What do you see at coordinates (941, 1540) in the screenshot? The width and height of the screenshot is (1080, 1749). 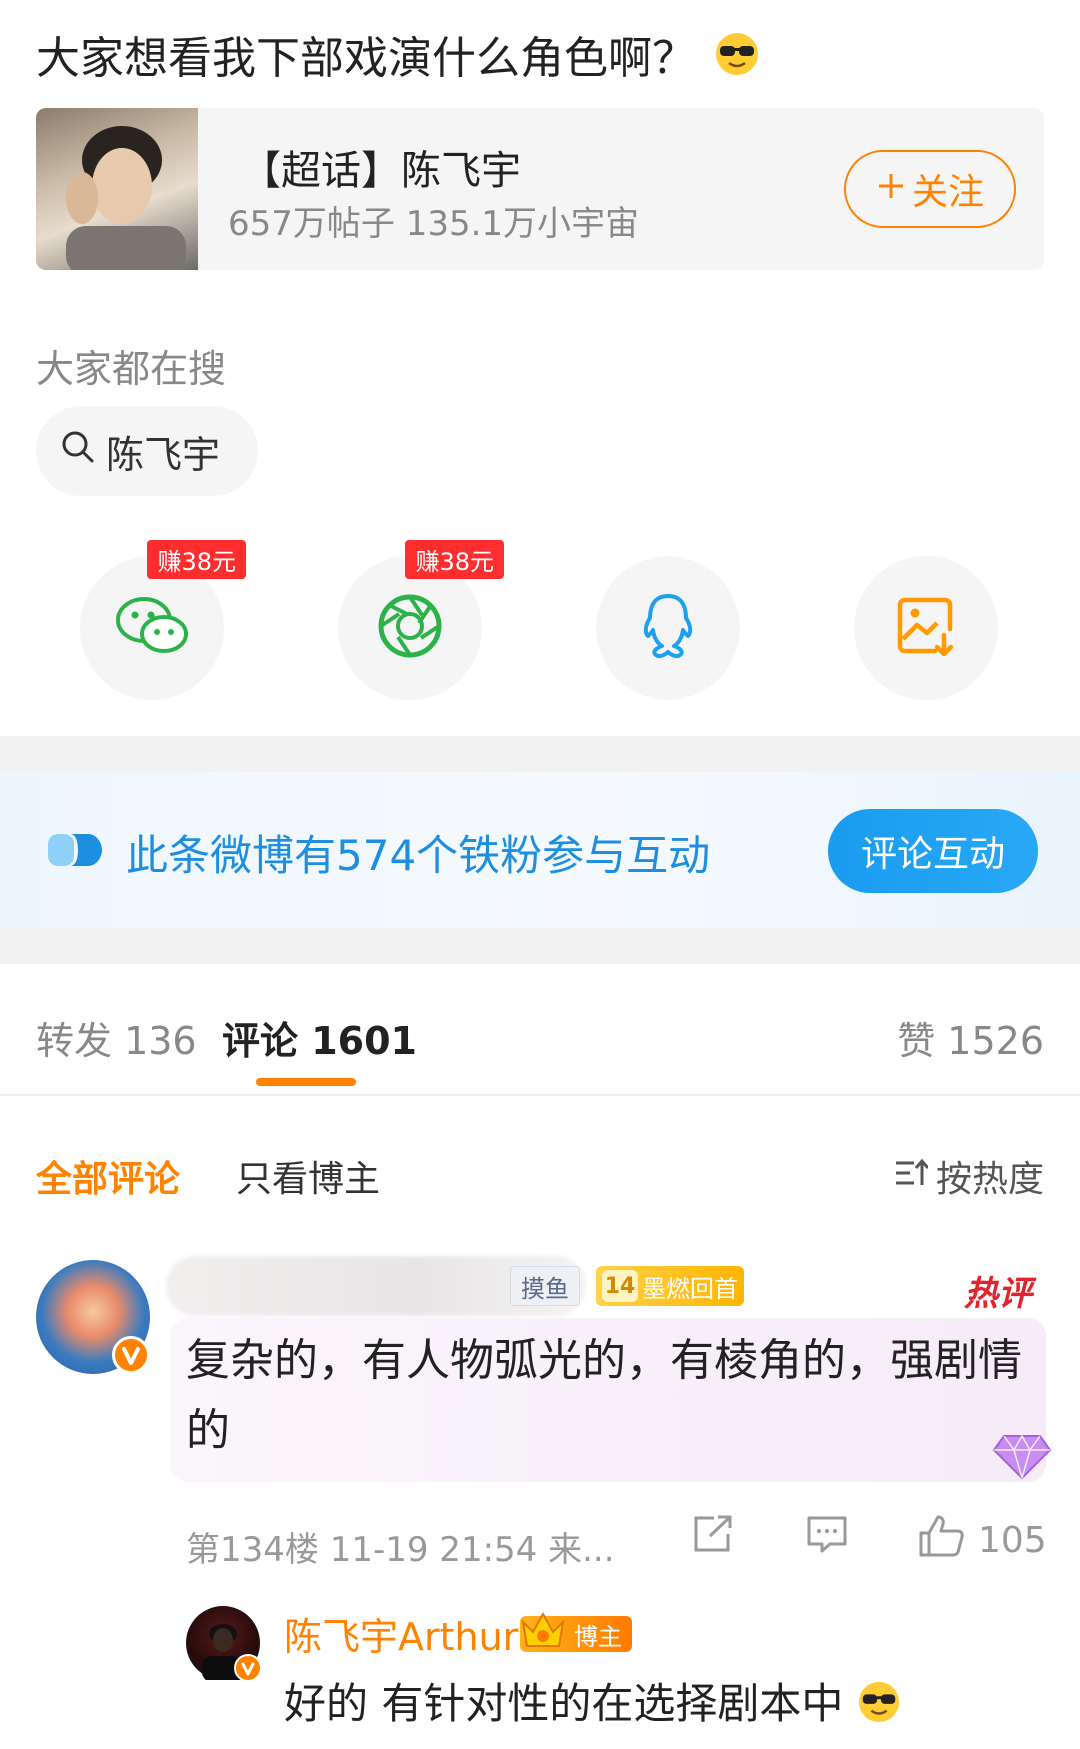 I see `thumbs-up-icon` at bounding box center [941, 1540].